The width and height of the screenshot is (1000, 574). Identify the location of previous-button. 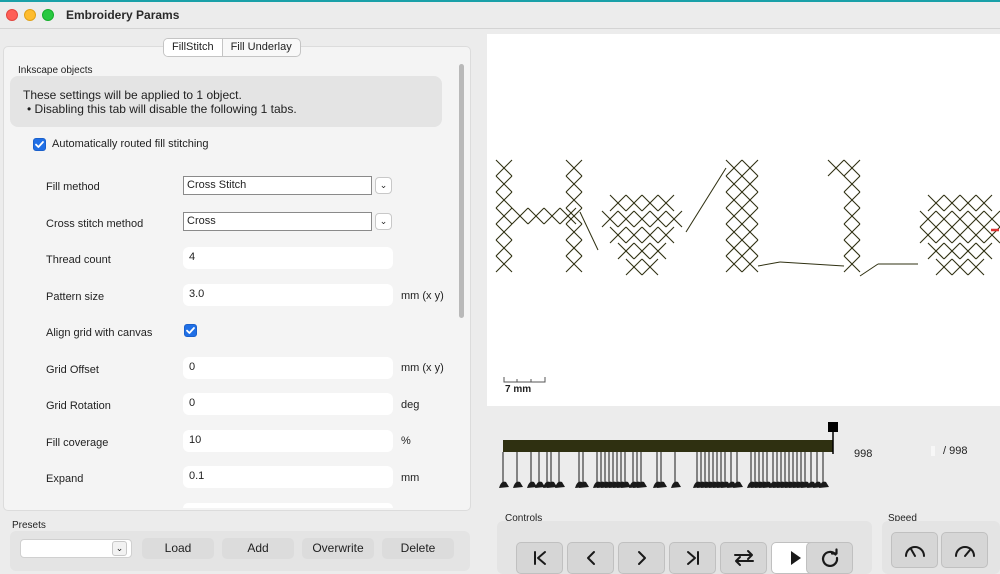
(590, 558).